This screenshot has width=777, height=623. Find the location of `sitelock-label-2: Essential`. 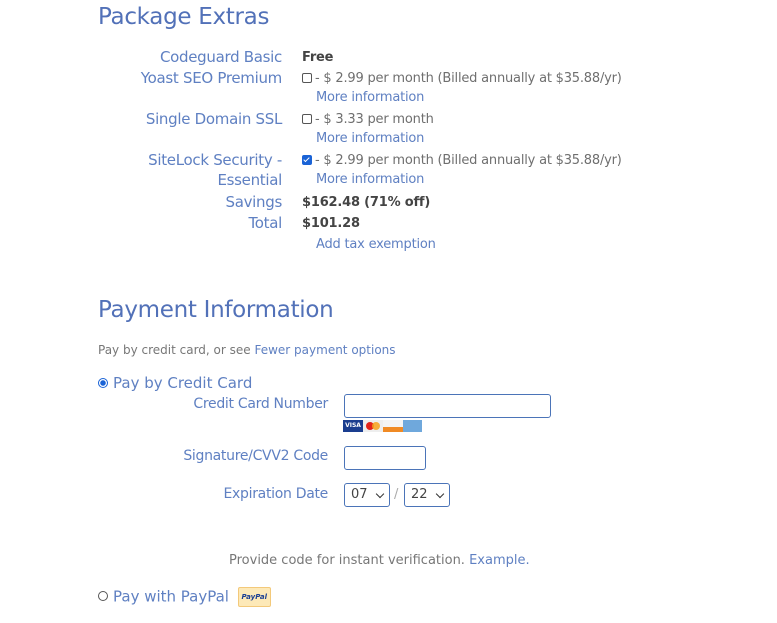

sitelock-label-2: Essential is located at coordinates (249, 180).